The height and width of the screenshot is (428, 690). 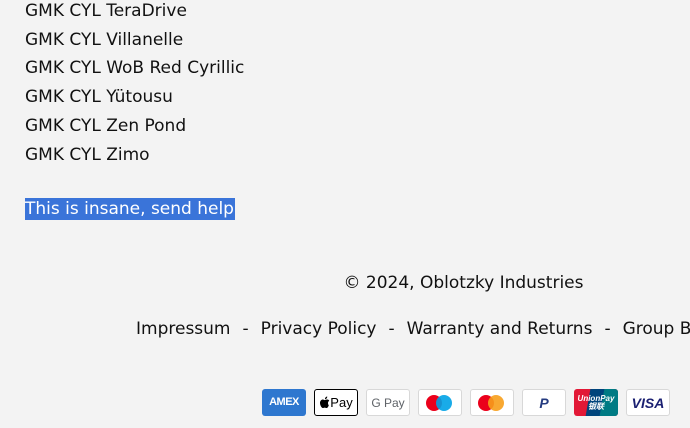 What do you see at coordinates (656, 329) in the screenshot?
I see `footer-link-group-buy: Group Buy` at bounding box center [656, 329].